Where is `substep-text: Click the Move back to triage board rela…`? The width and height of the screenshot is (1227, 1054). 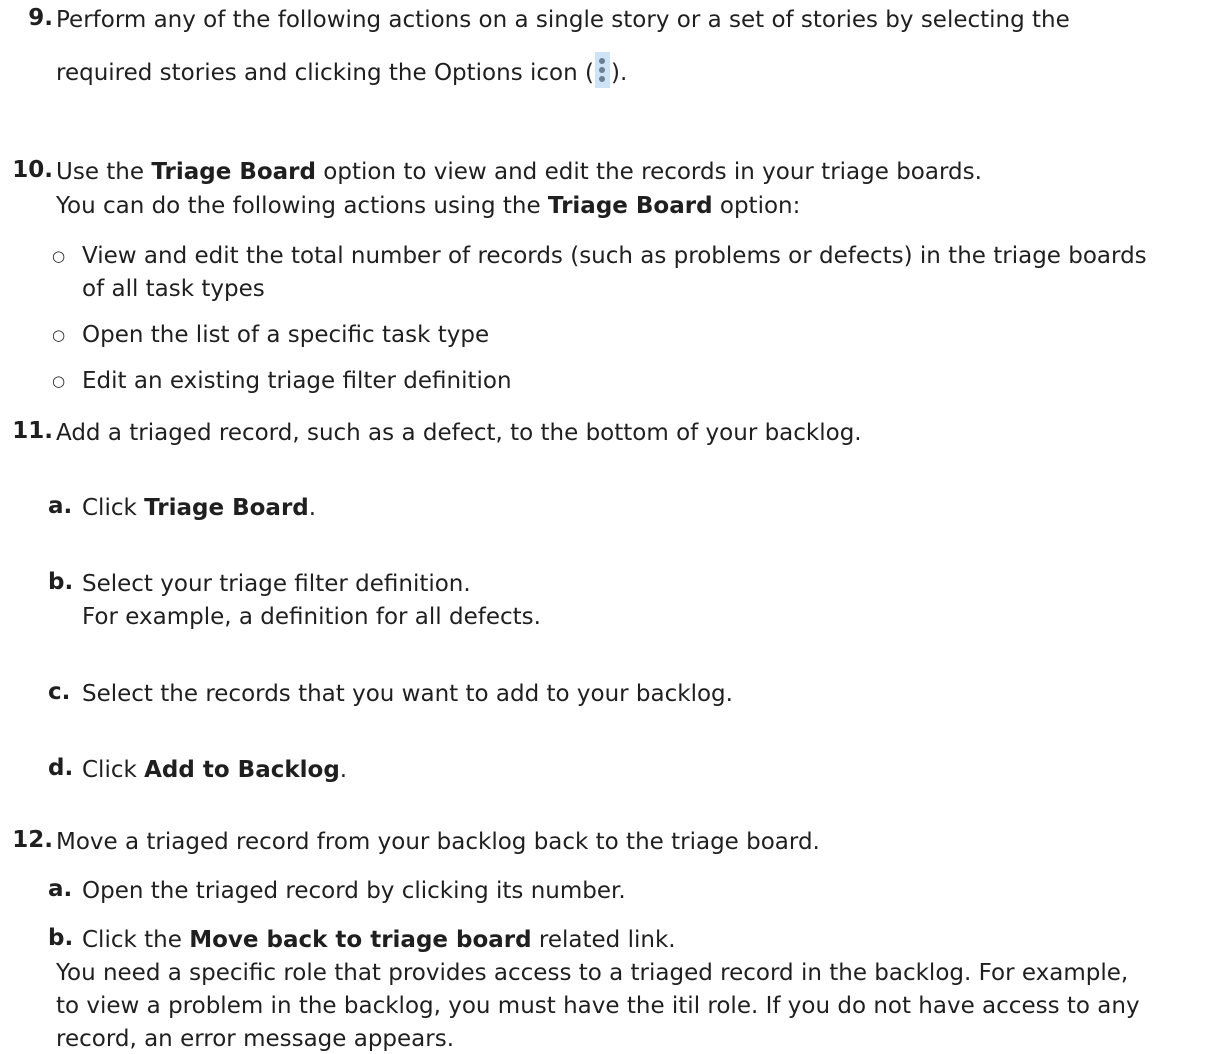 substep-text: Click the Move back to triage board rela… is located at coordinates (379, 940).